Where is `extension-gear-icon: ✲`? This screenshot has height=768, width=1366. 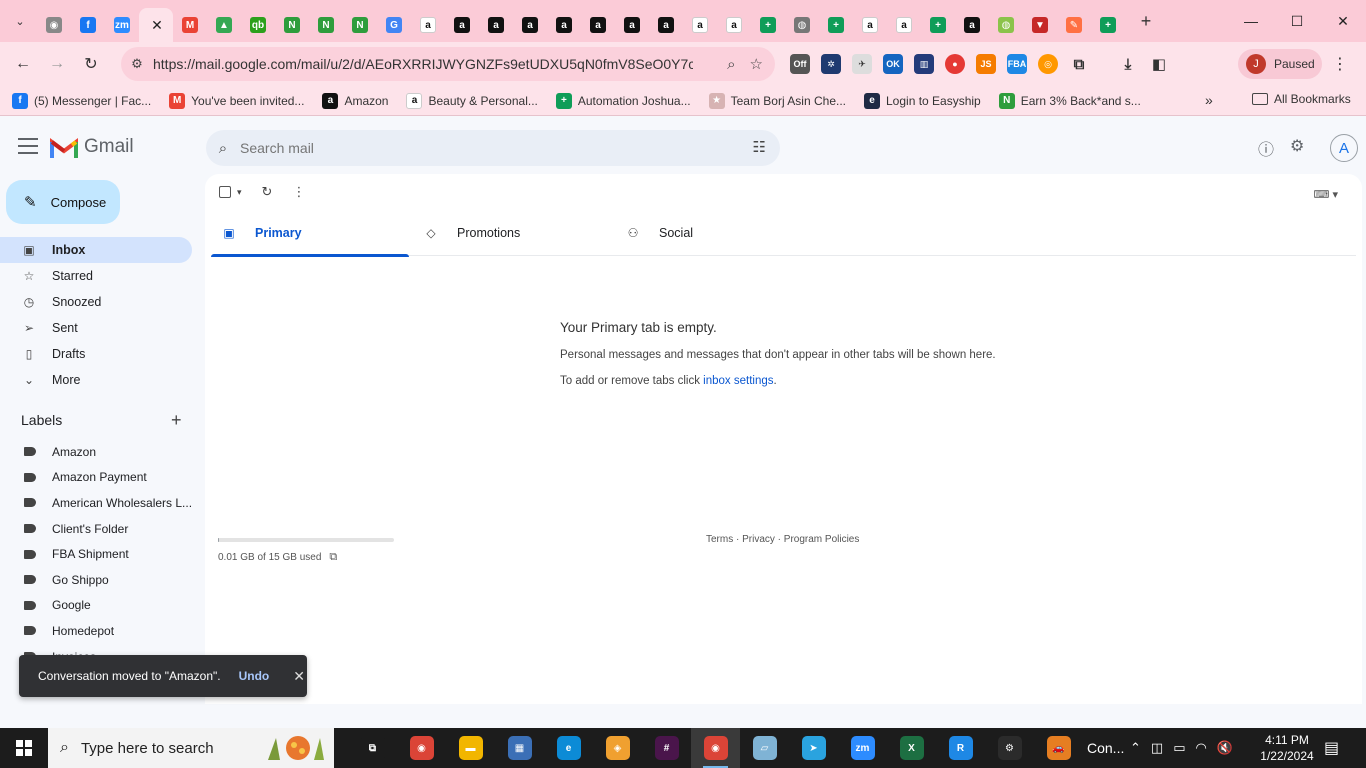 extension-gear-icon: ✲ is located at coordinates (831, 64).